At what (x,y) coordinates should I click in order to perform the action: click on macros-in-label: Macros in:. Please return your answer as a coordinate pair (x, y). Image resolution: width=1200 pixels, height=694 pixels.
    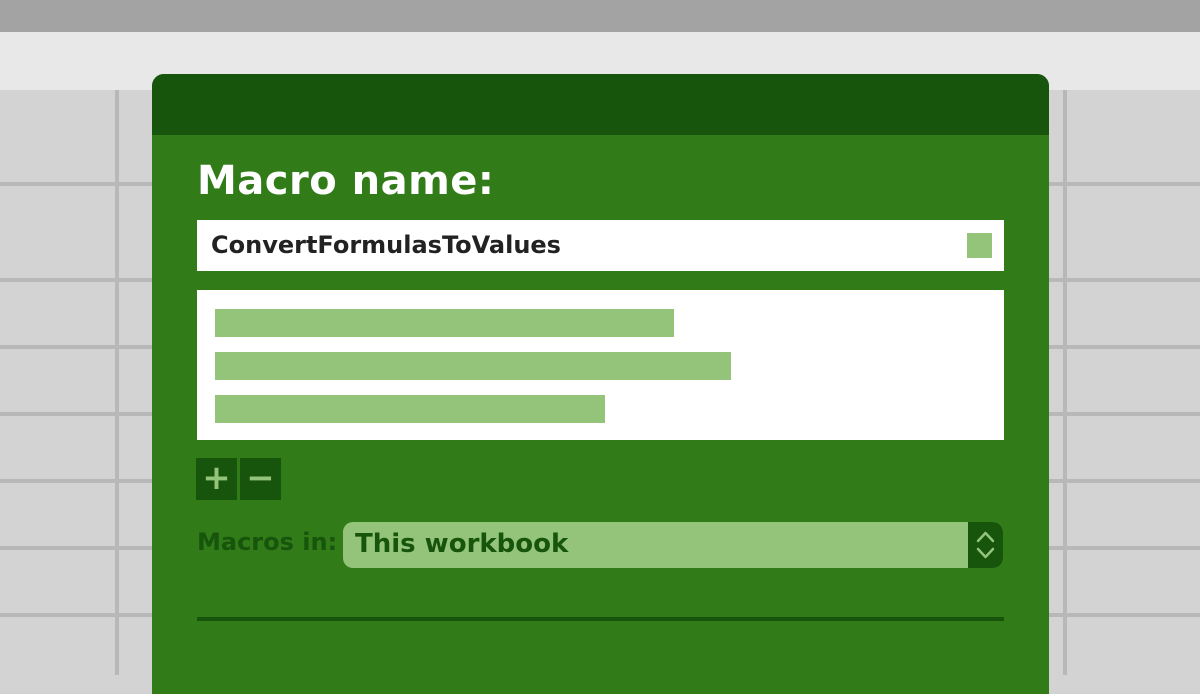
    Looking at the image, I should click on (267, 542).